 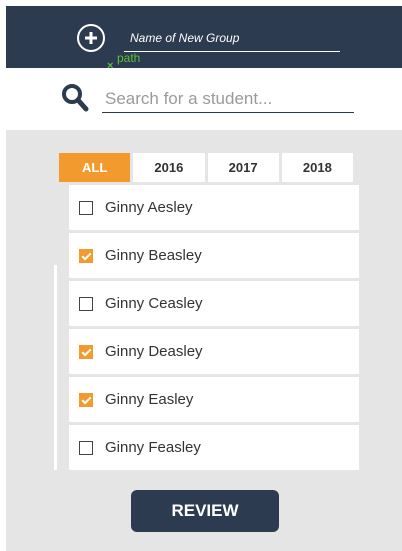 I want to click on path-label: path, so click(x=129, y=58).